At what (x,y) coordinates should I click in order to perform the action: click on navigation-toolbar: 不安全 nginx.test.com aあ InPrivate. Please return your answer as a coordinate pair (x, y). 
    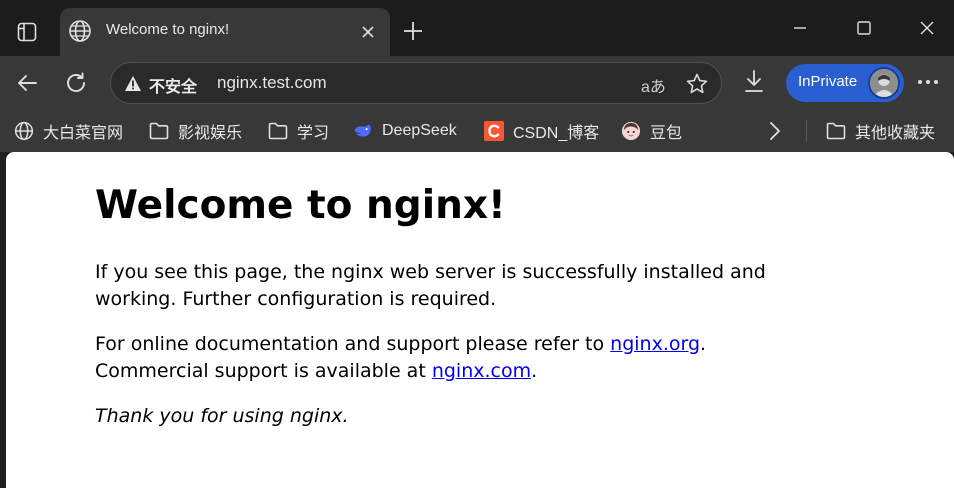
    Looking at the image, I should click on (477, 83).